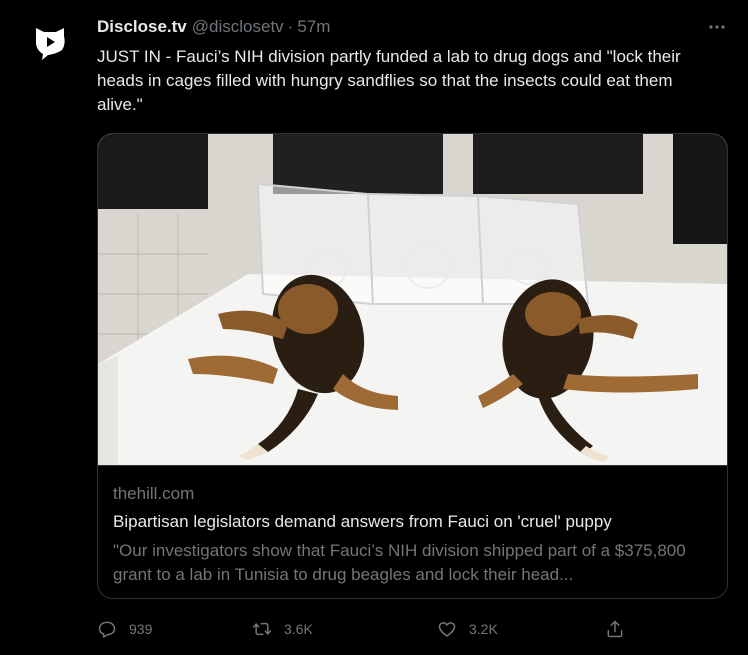 This screenshot has width=748, height=655. What do you see at coordinates (298, 629) in the screenshot?
I see `retweet-count: 3.6K` at bounding box center [298, 629].